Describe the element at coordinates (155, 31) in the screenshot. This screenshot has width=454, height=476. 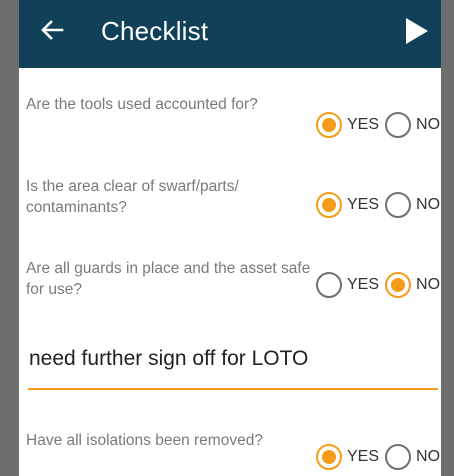
I see `page-title: Checklist` at that location.